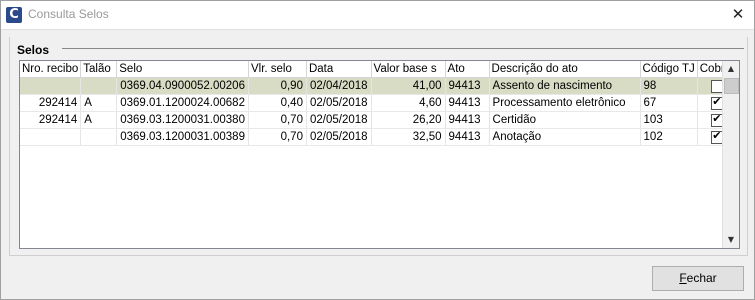 The width and height of the screenshot is (755, 300). I want to click on scroll-down-arrow-icon: ▼, so click(731, 240).